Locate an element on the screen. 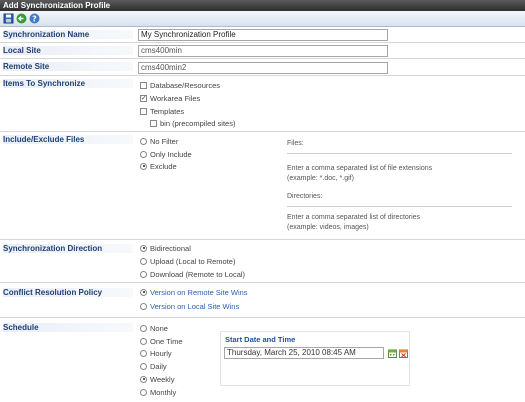  schedule-label: Schedule is located at coordinates (68, 327).